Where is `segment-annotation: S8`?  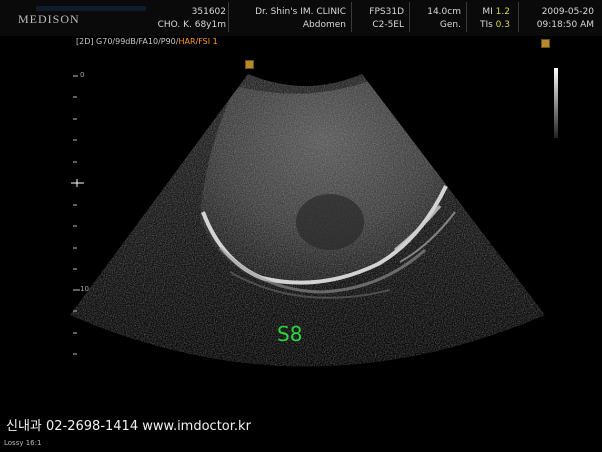
segment-annotation: S8 is located at coordinates (290, 334).